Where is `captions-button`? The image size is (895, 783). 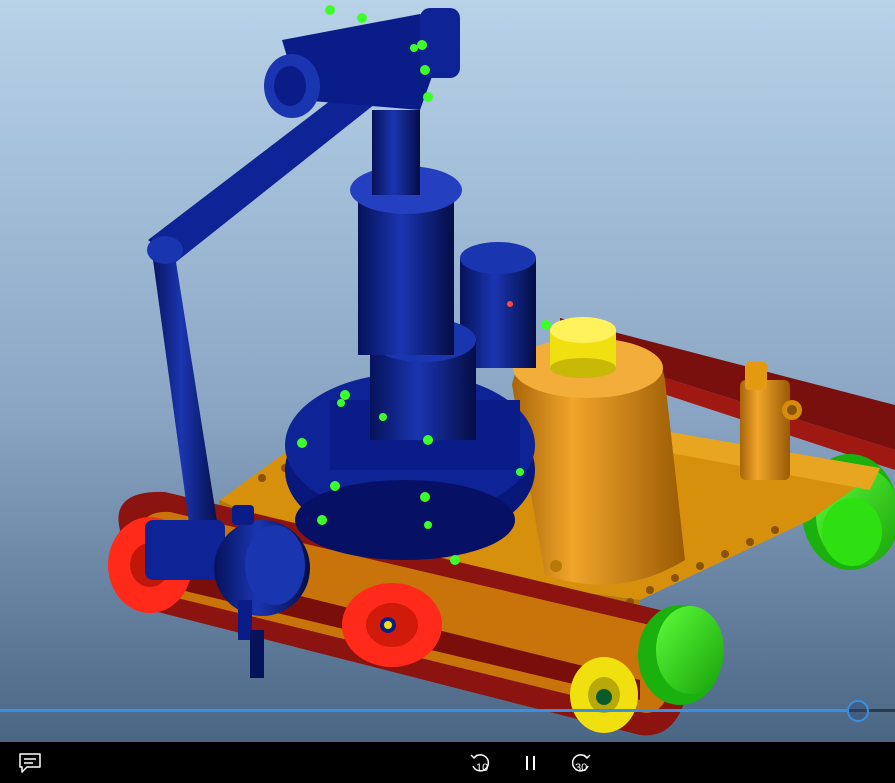
captions-button is located at coordinates (30, 762).